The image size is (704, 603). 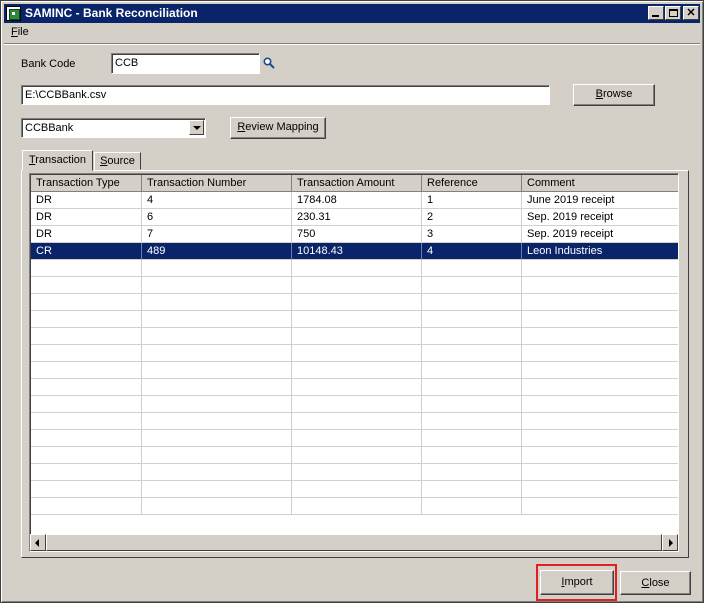 What do you see at coordinates (600, 183) in the screenshot?
I see `column-header-comment: Comment` at bounding box center [600, 183].